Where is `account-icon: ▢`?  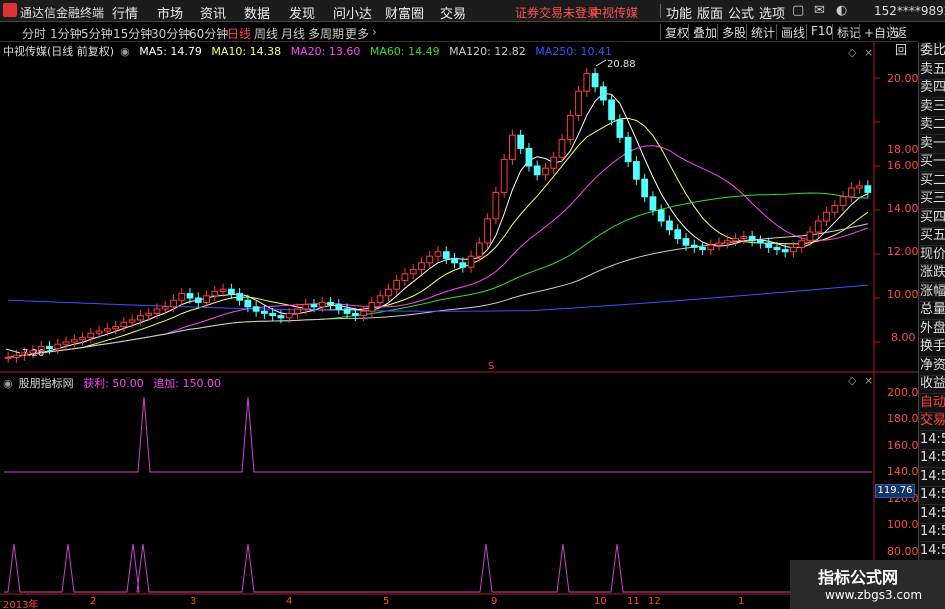
account-icon: ▢ is located at coordinates (798, 10).